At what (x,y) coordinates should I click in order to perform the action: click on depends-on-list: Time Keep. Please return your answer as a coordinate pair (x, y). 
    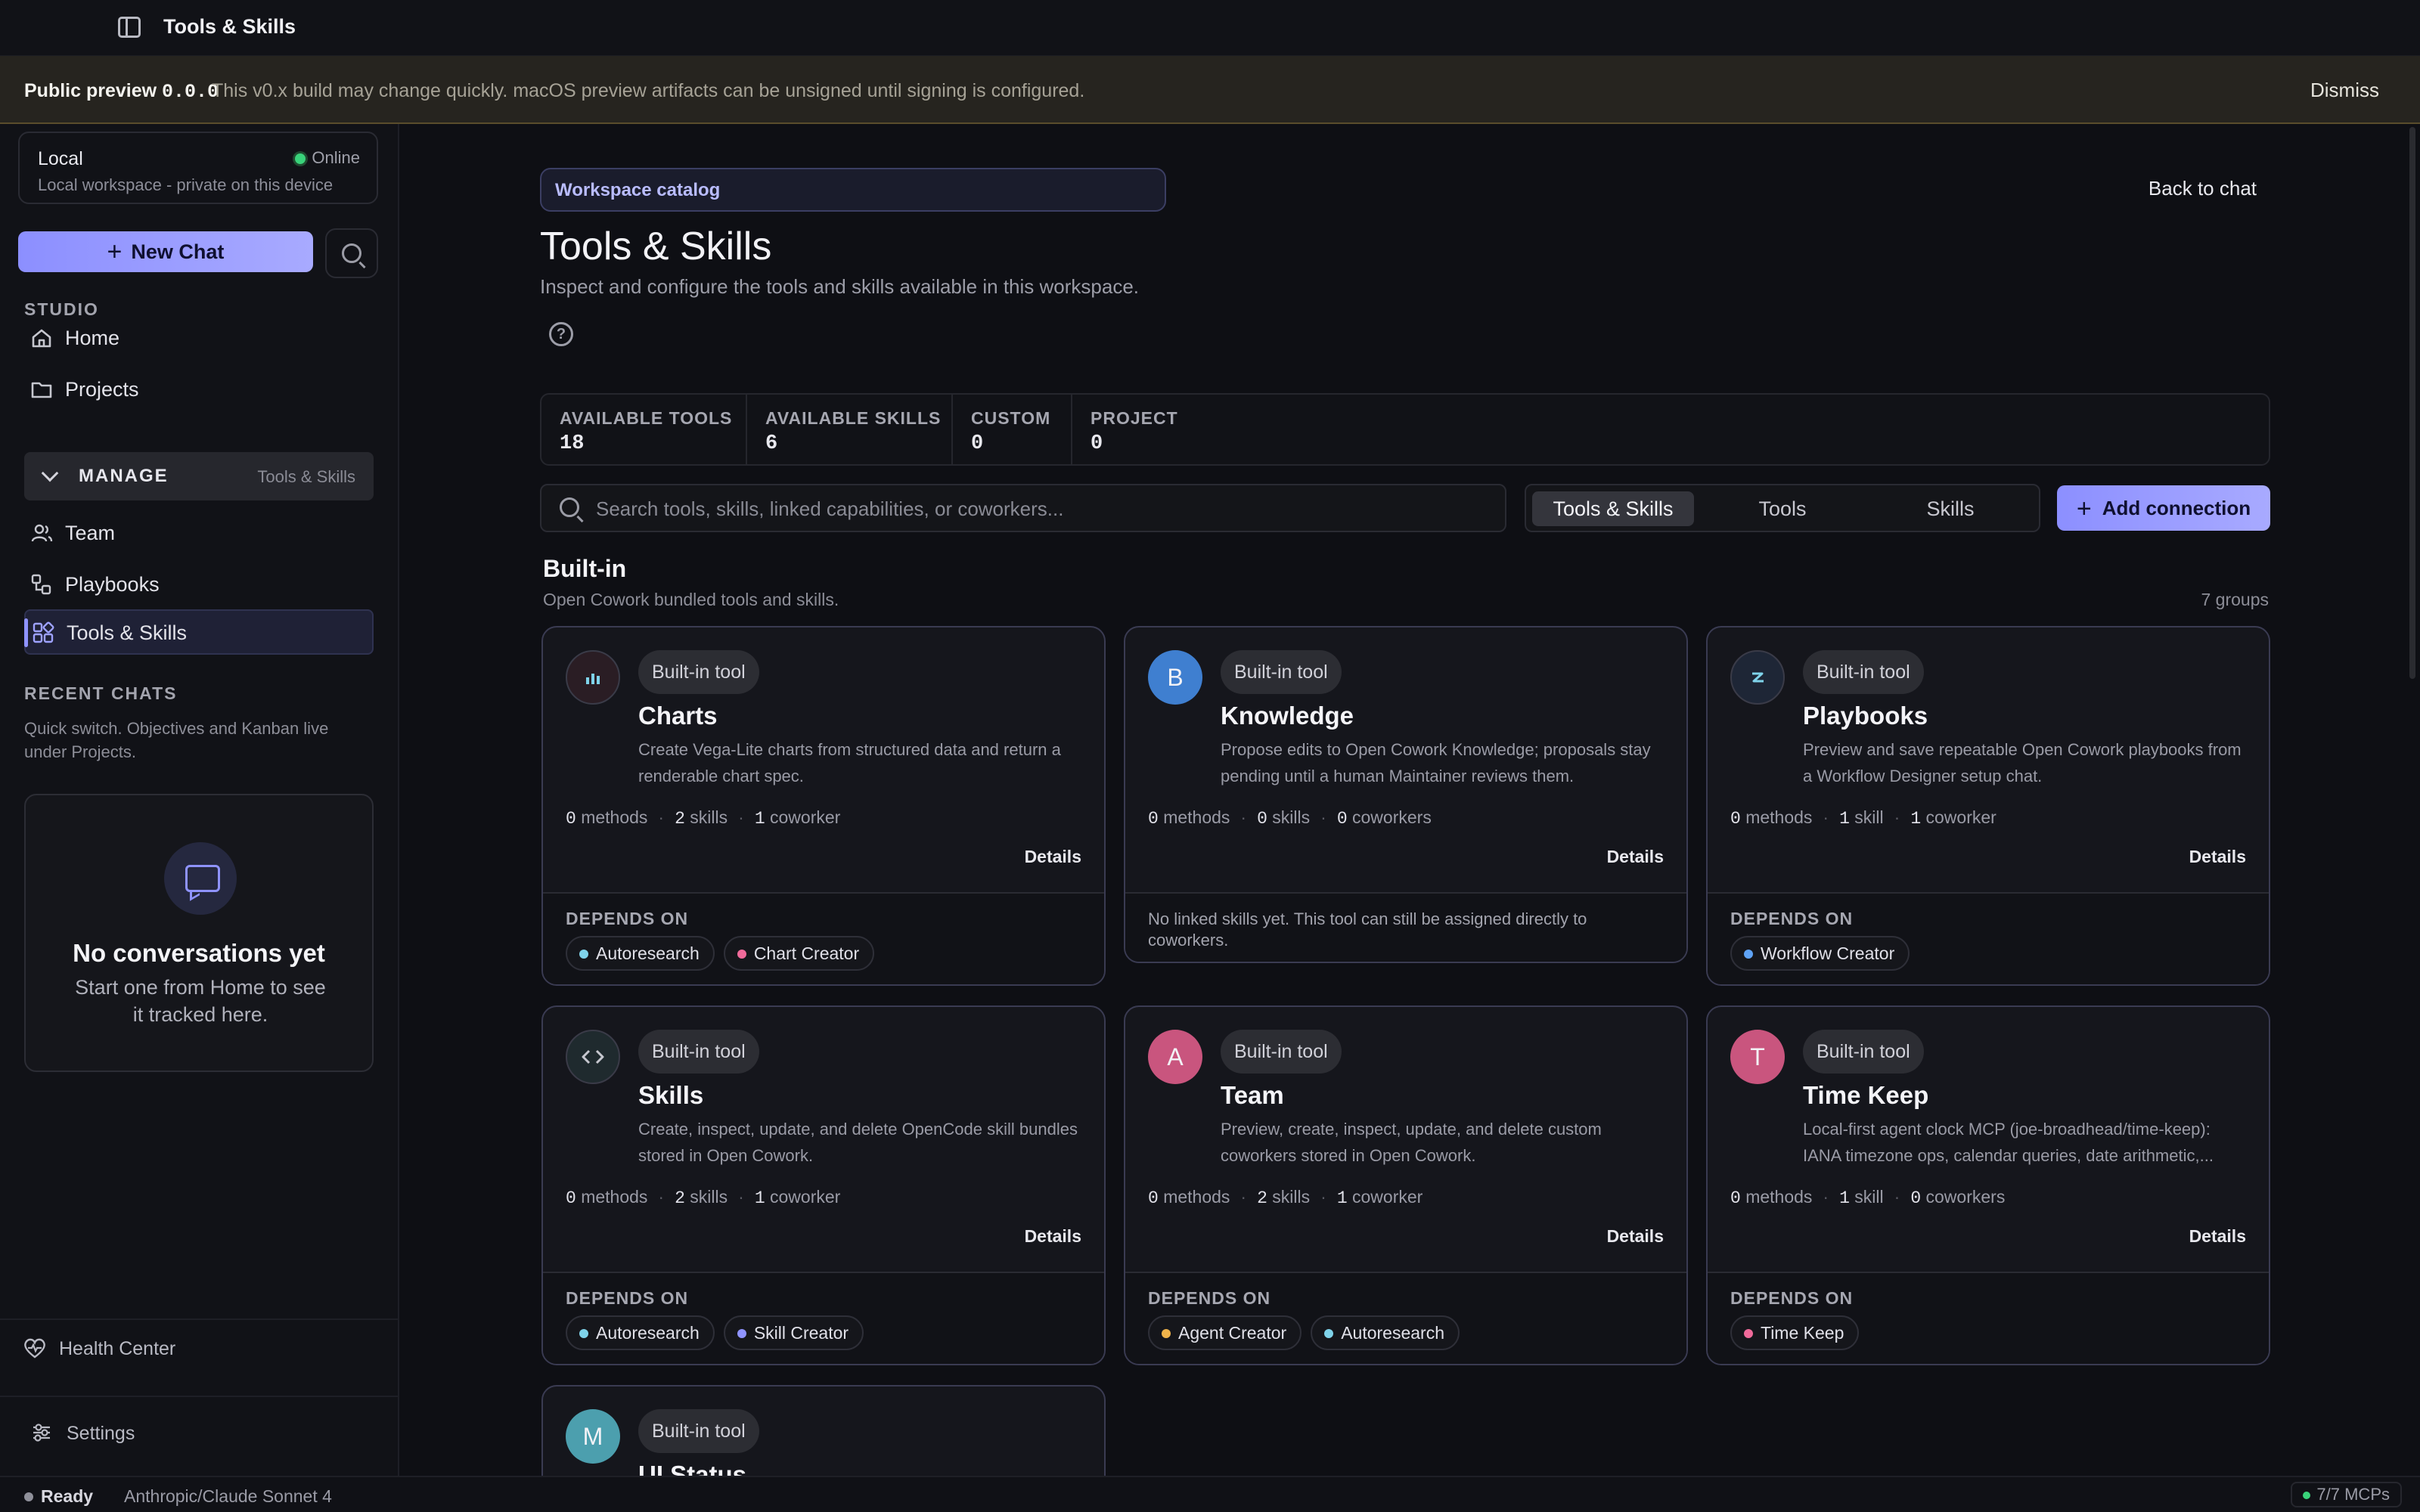
    Looking at the image, I should click on (1799, 1332).